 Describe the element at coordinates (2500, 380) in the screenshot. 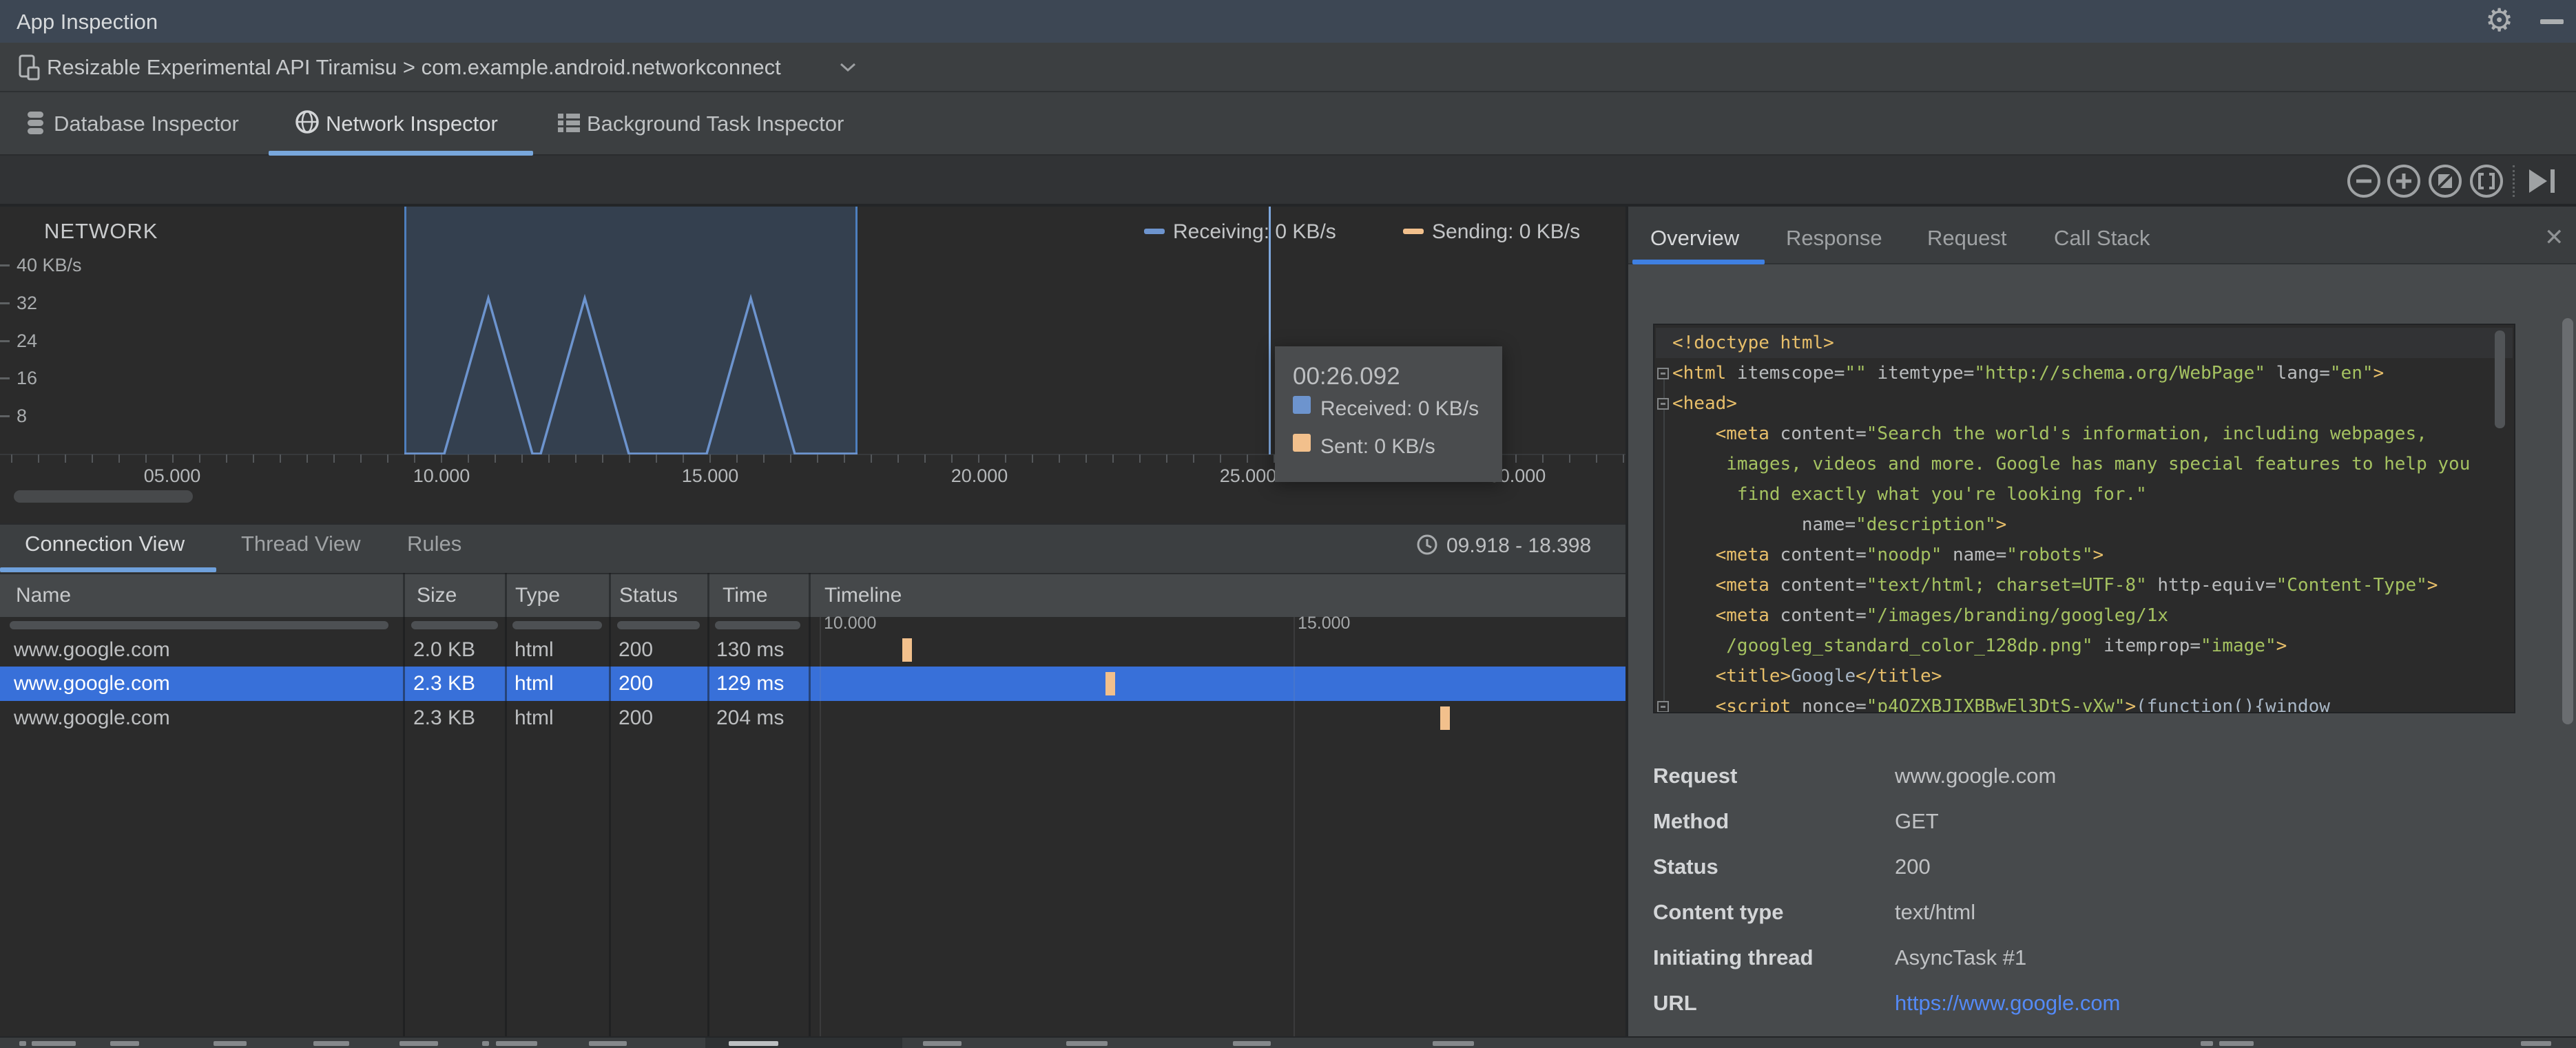

I see `code-scrollbar` at that location.